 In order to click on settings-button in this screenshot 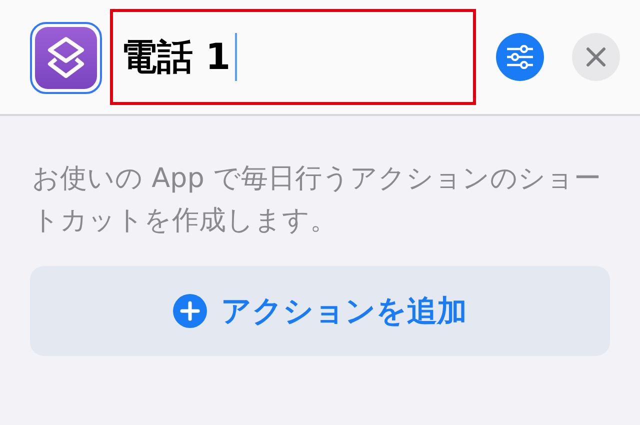, I will do `click(520, 57)`.